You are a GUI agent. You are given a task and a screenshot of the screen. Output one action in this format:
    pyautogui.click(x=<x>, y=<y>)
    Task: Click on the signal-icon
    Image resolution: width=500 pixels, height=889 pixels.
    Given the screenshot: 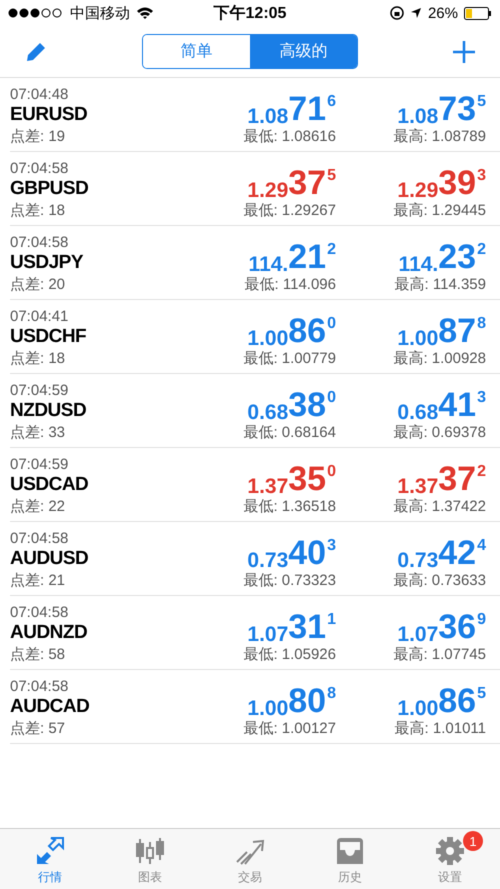 What is the action you would take?
    pyautogui.click(x=36, y=13)
    